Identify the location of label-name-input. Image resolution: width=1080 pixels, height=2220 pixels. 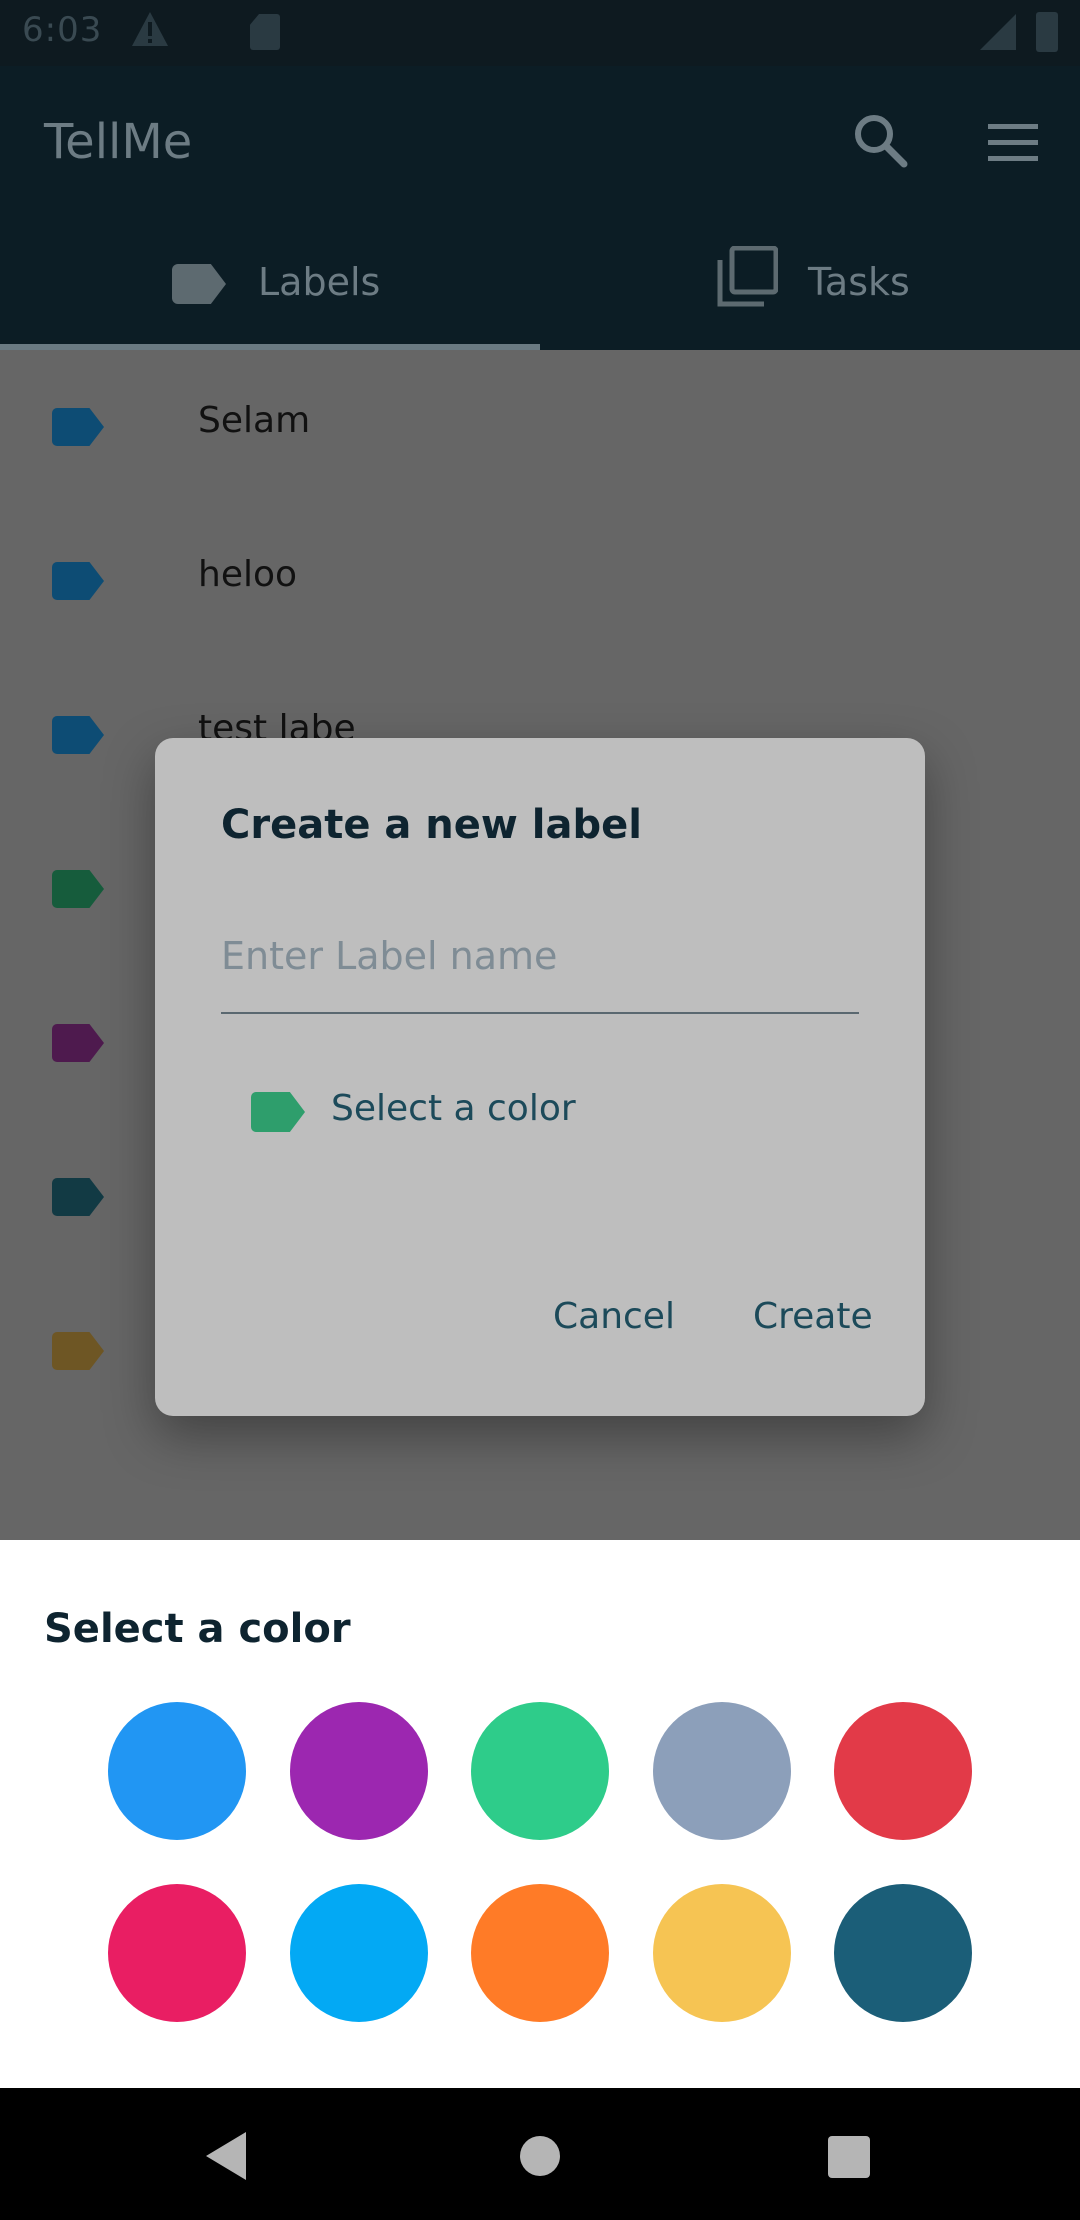
(540, 974).